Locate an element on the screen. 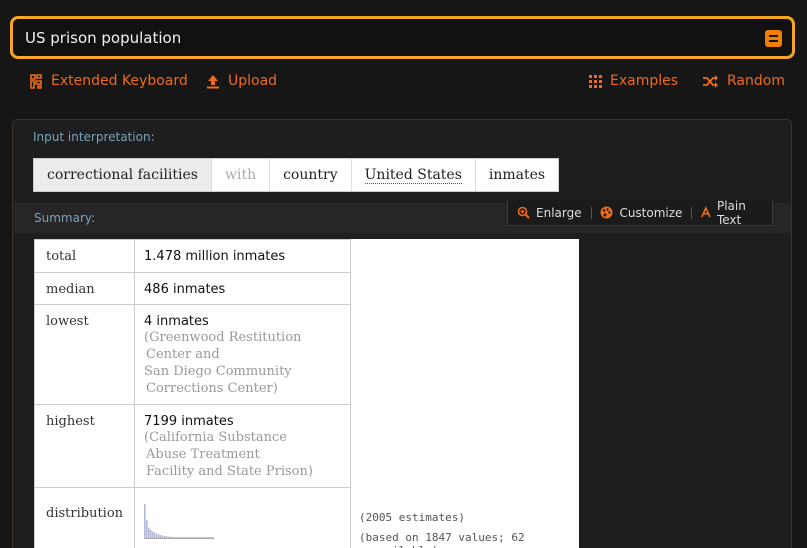 This screenshot has height=548, width=807. enlarge-button: Enlarge is located at coordinates (549, 213).